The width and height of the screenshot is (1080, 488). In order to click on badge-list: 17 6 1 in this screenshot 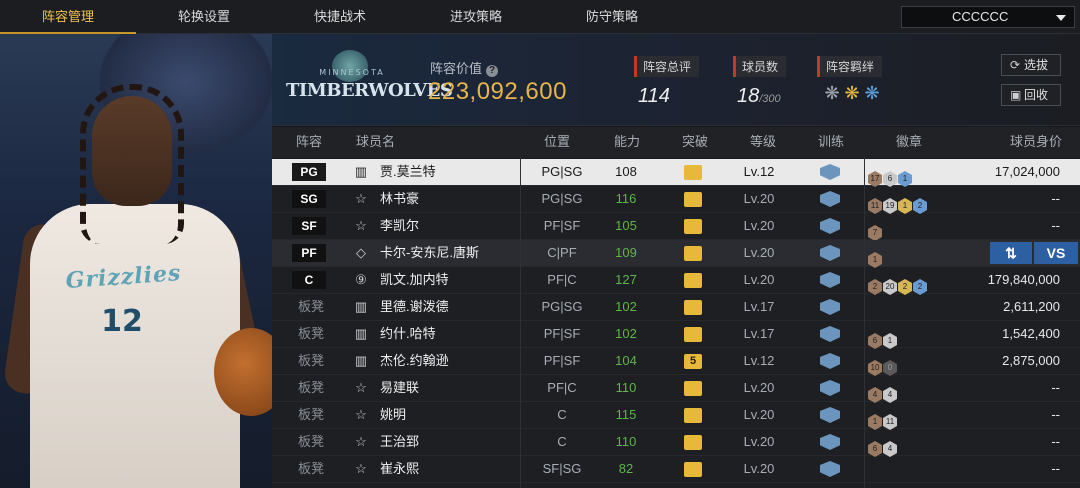, I will do `click(890, 175)`.